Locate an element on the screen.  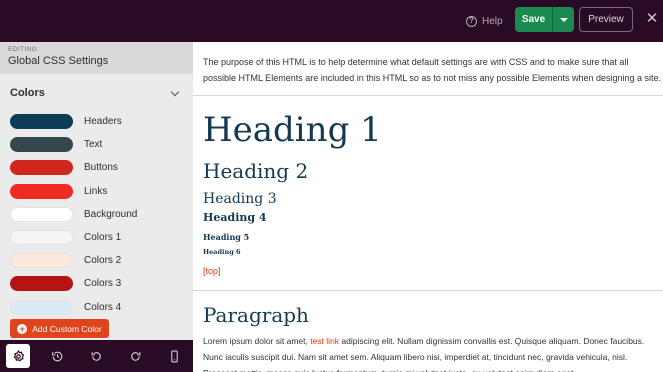
color-row-buttons: Buttons is located at coordinates (97, 167).